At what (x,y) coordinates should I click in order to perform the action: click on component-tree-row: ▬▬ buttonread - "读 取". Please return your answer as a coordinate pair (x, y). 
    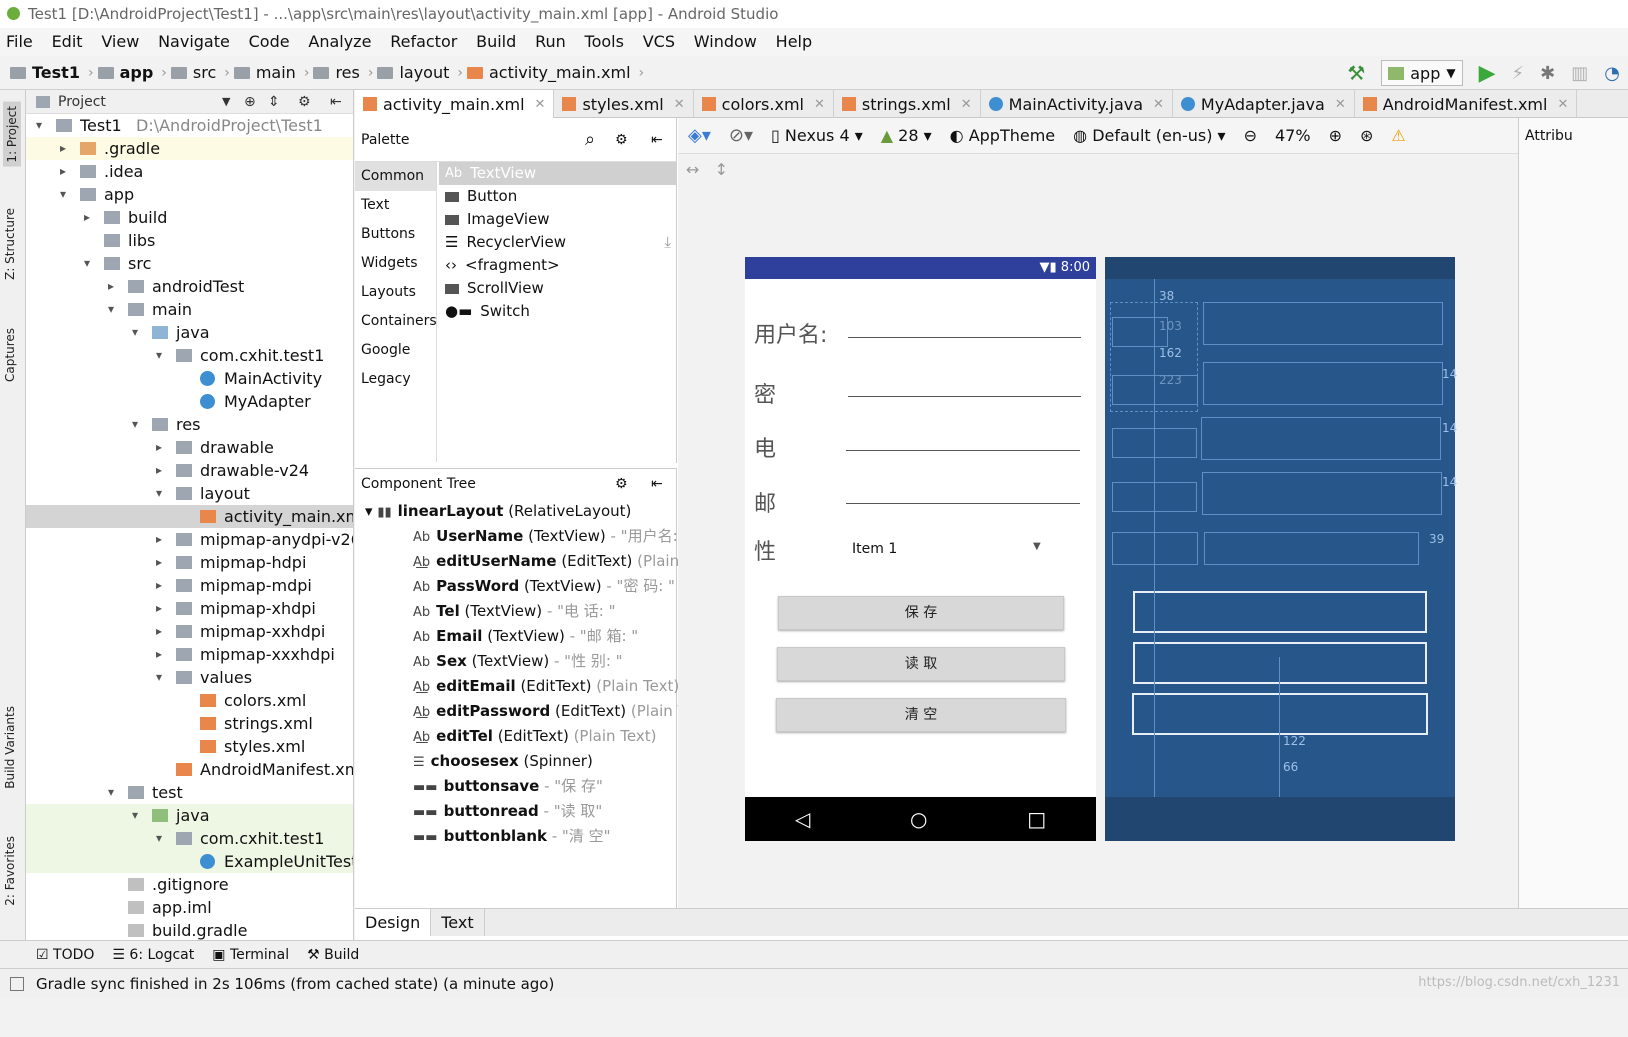
    Looking at the image, I should click on (507, 811).